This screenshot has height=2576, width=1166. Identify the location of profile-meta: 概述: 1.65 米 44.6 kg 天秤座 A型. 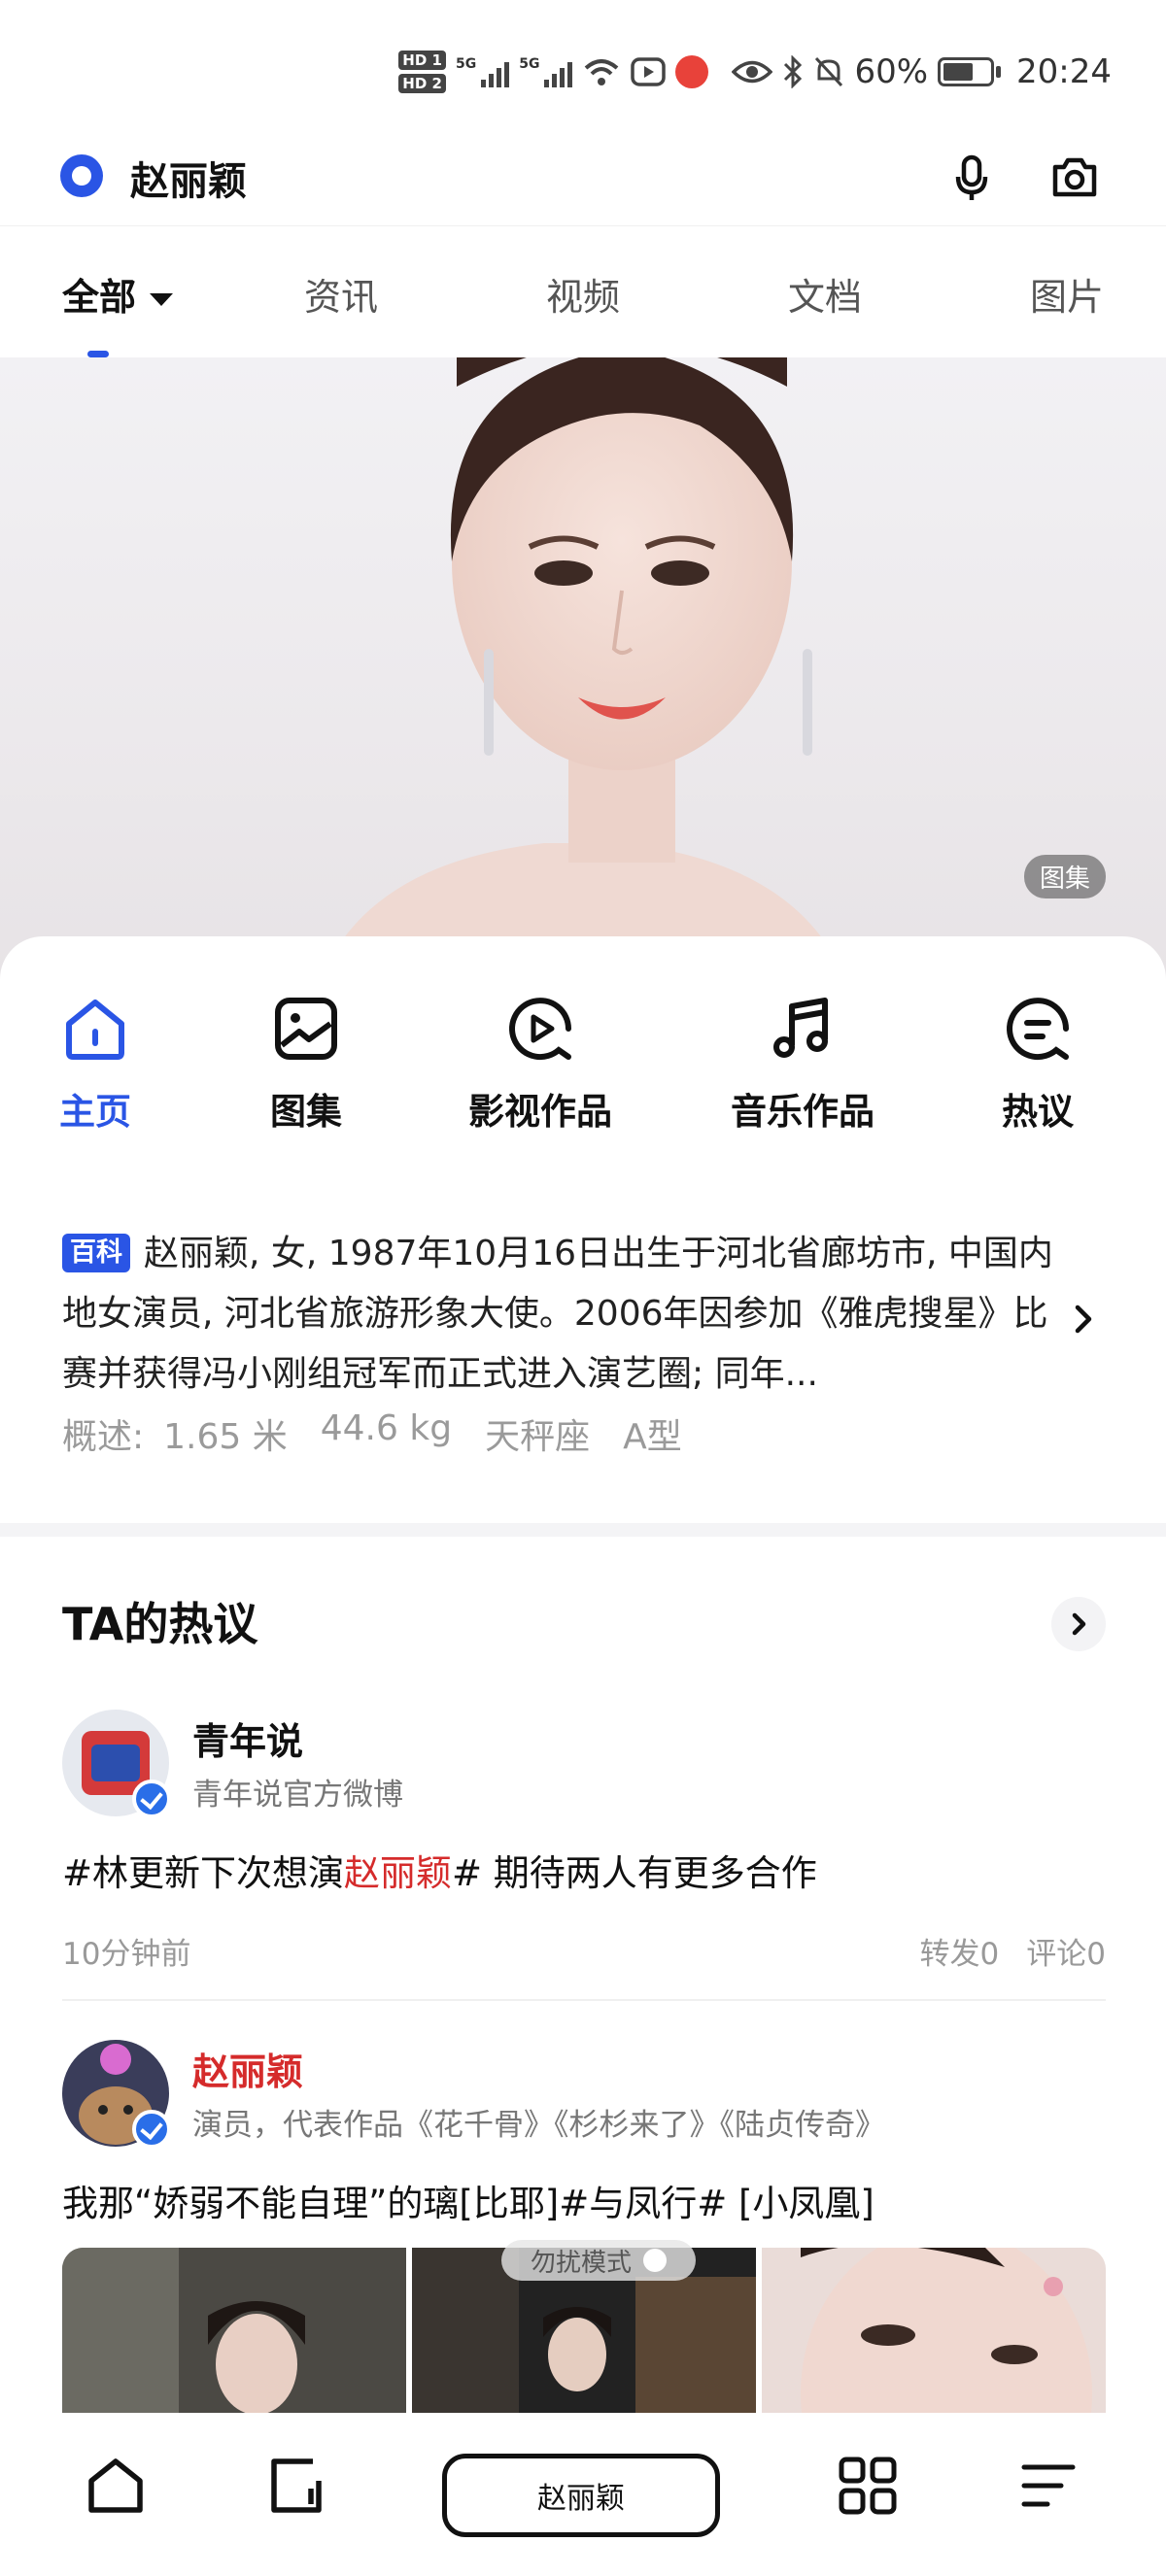
(372, 1433).